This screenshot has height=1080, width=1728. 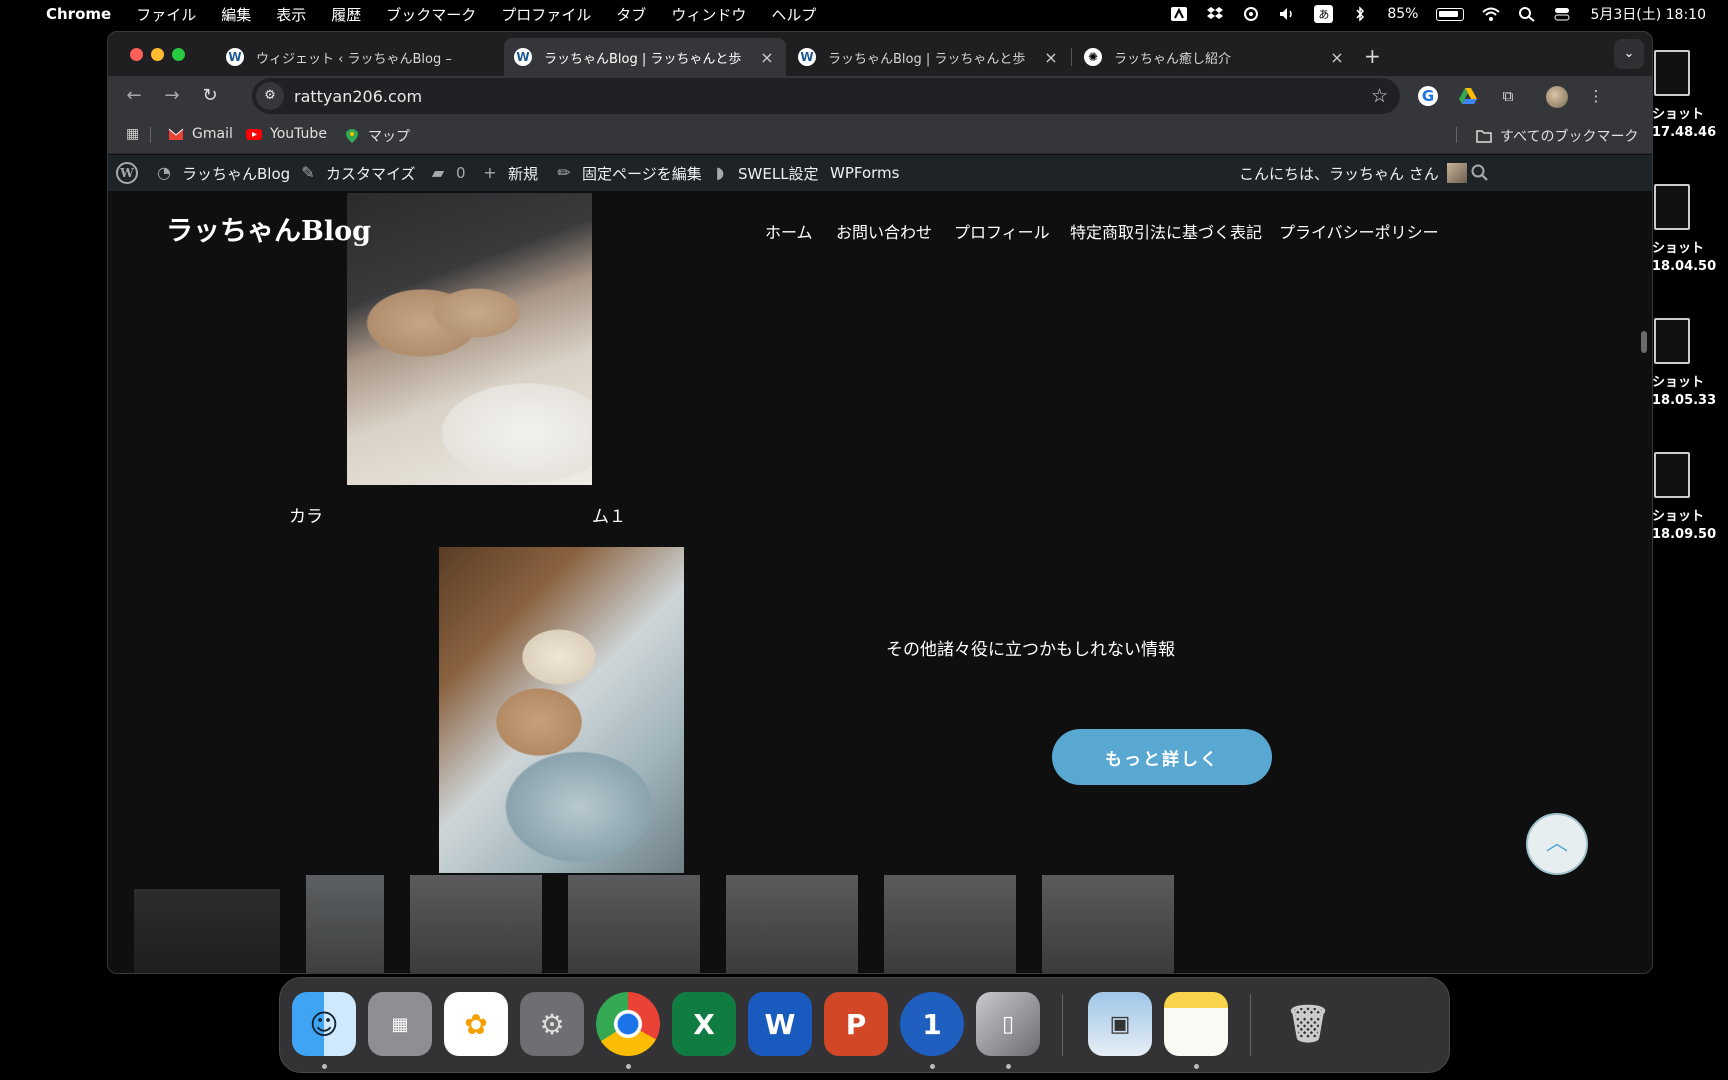 I want to click on powerpoint-icon: P, so click(x=856, y=1024).